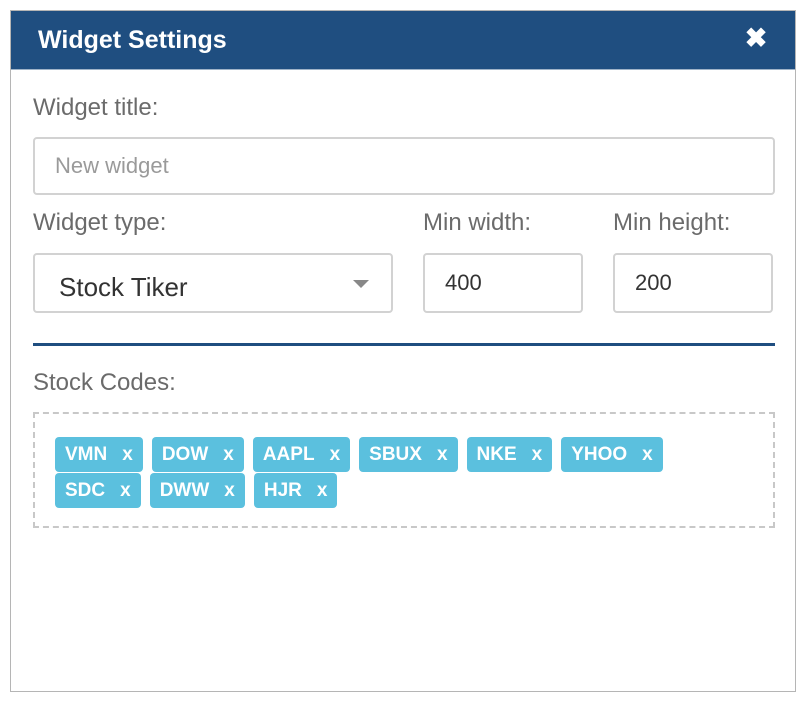 The height and width of the screenshot is (702, 808). Describe the element at coordinates (288, 454) in the screenshot. I see `stock-code-tag-label: AAPL` at that location.